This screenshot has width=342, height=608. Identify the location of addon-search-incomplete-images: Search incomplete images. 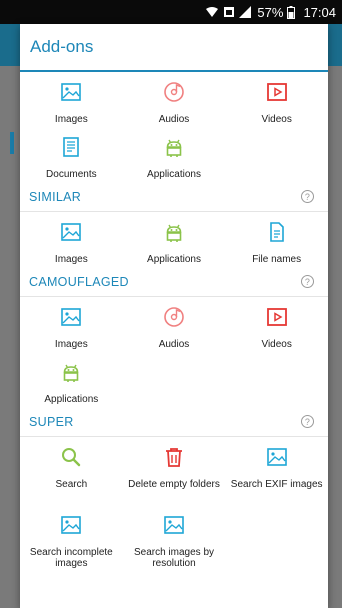
(71, 539).